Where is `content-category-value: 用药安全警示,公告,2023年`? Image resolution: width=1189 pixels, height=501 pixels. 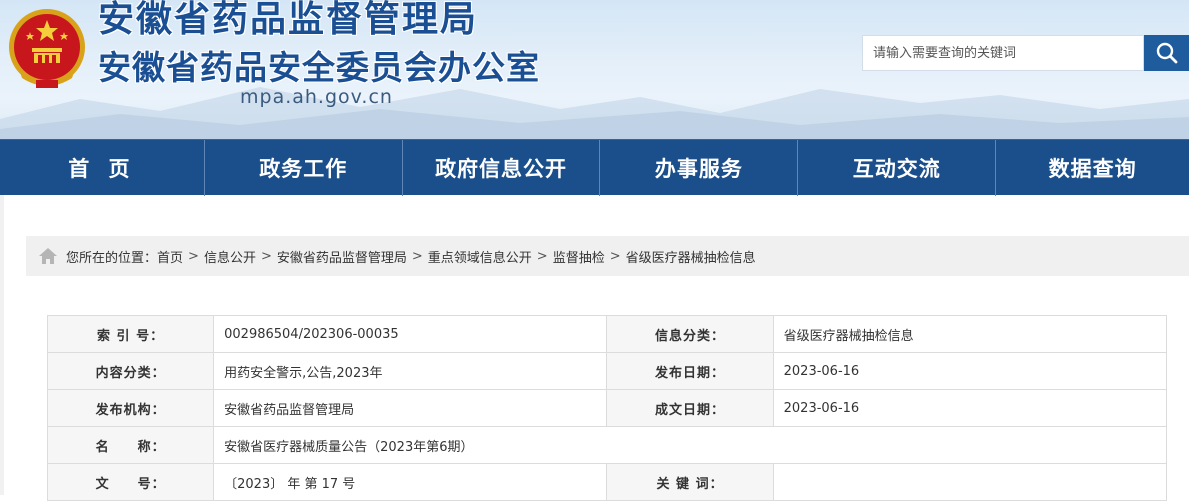
content-category-value: 用药安全警示,公告,2023年 is located at coordinates (410, 371).